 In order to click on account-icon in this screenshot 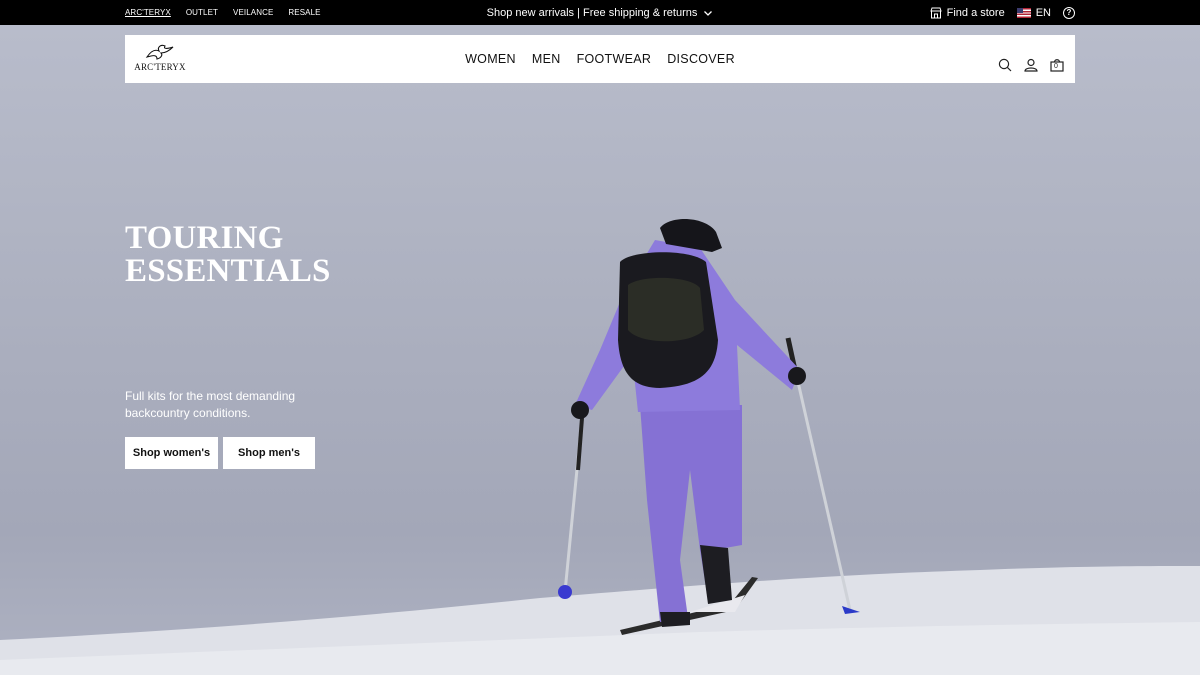, I will do `click(1031, 65)`.